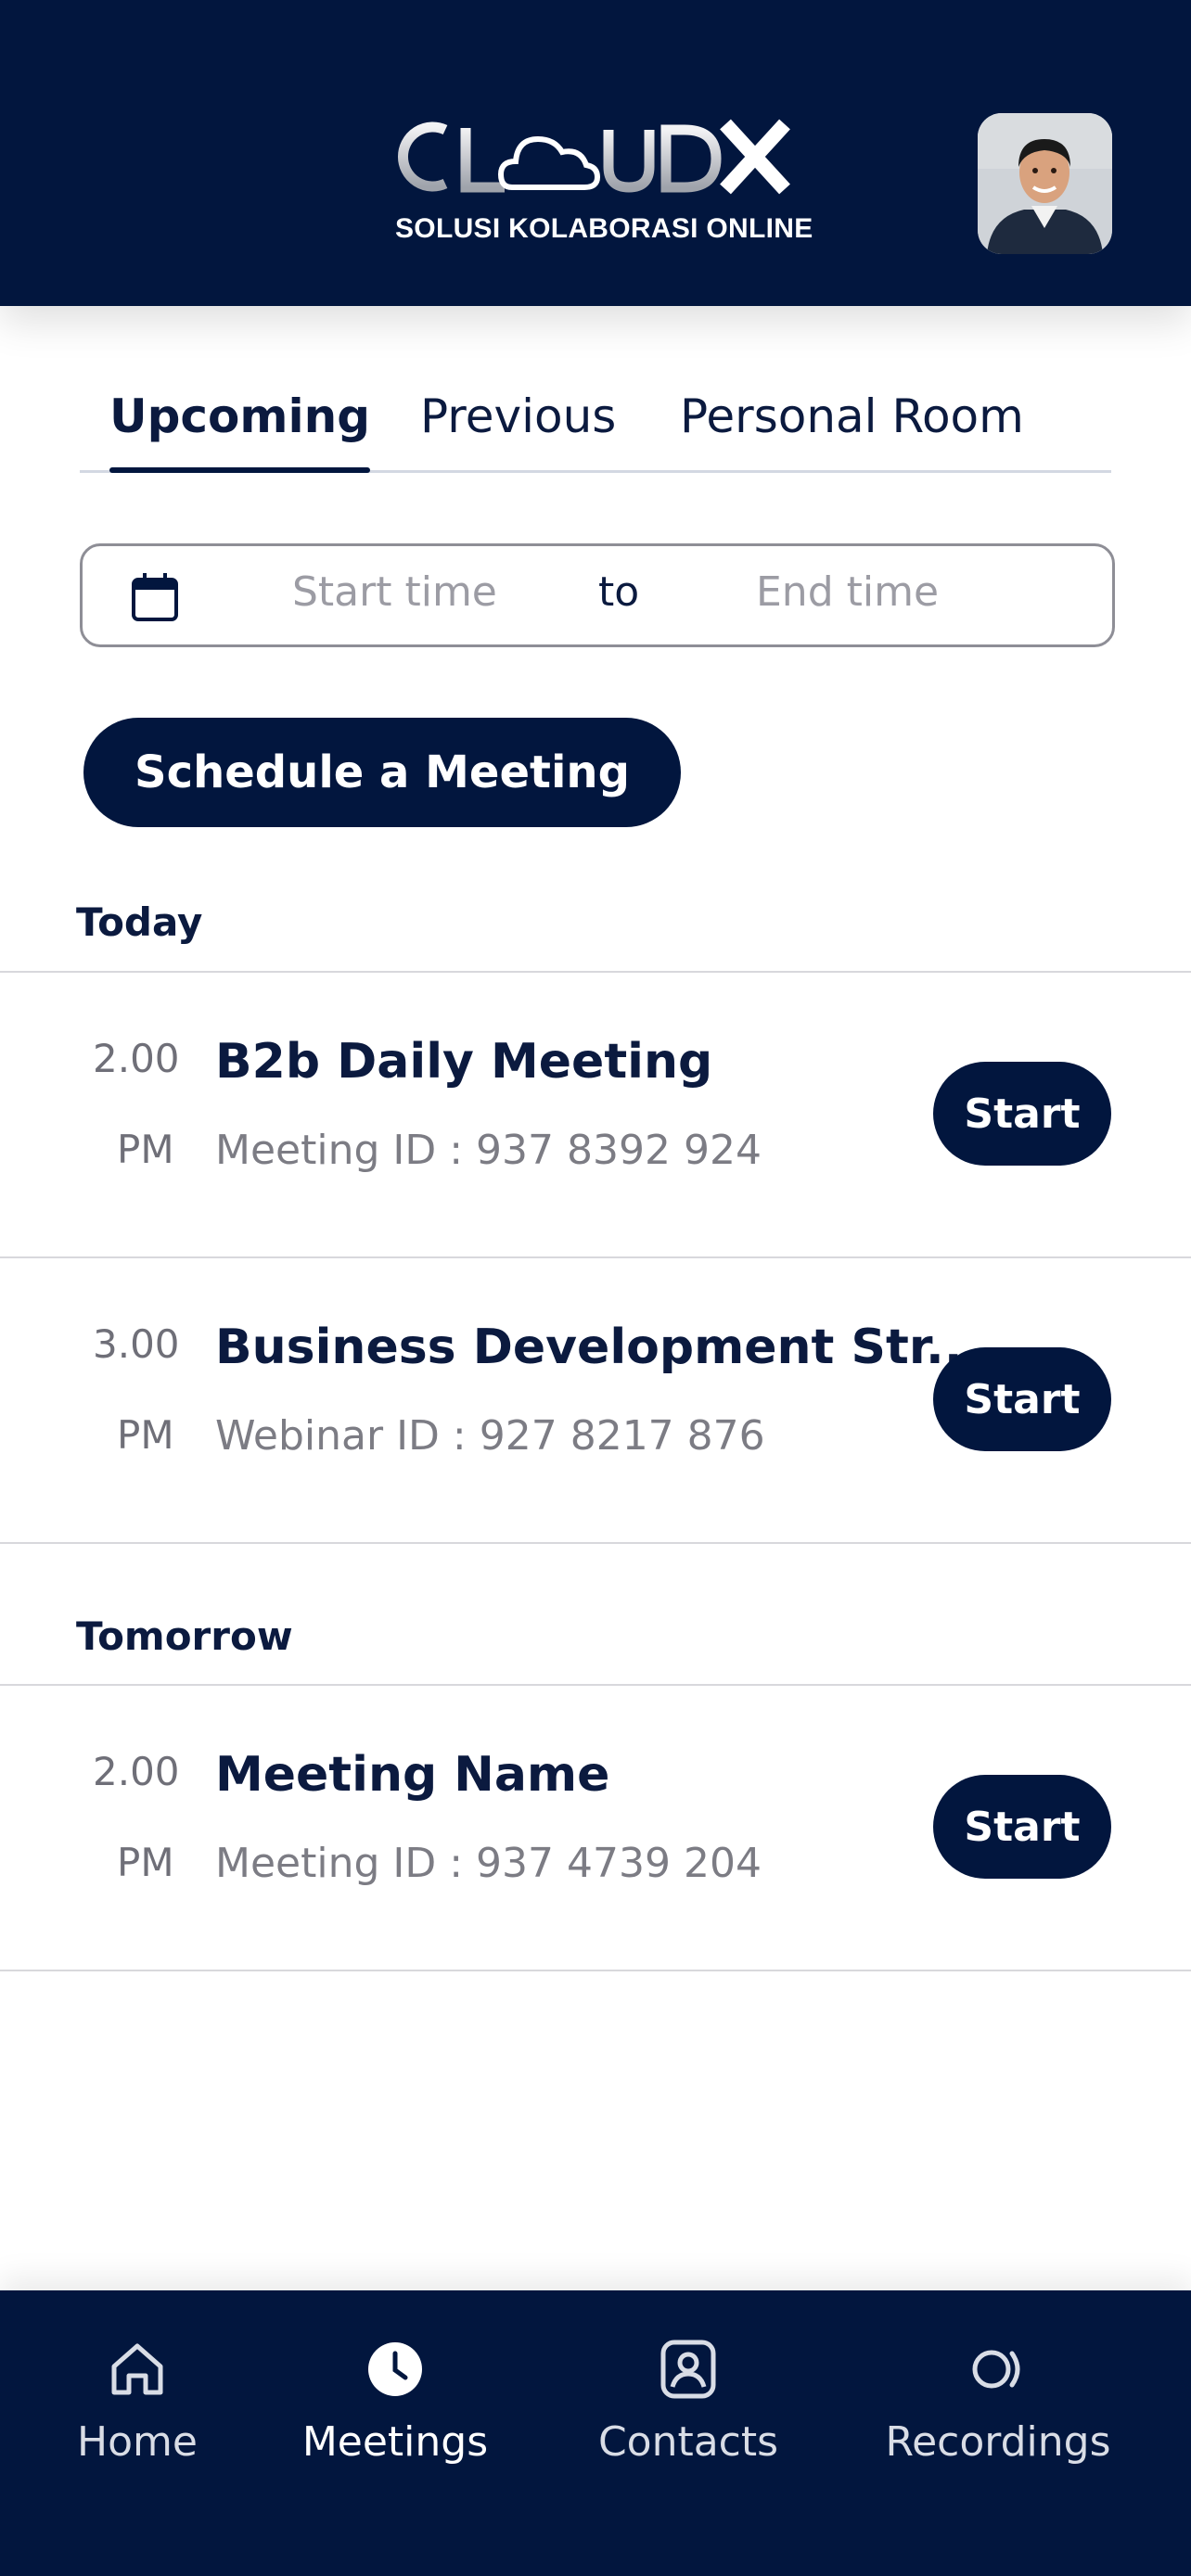 This screenshot has width=1191, height=2576. I want to click on bottom-navigation: Home Meetings Contacts Recordings, so click(595, 2433).